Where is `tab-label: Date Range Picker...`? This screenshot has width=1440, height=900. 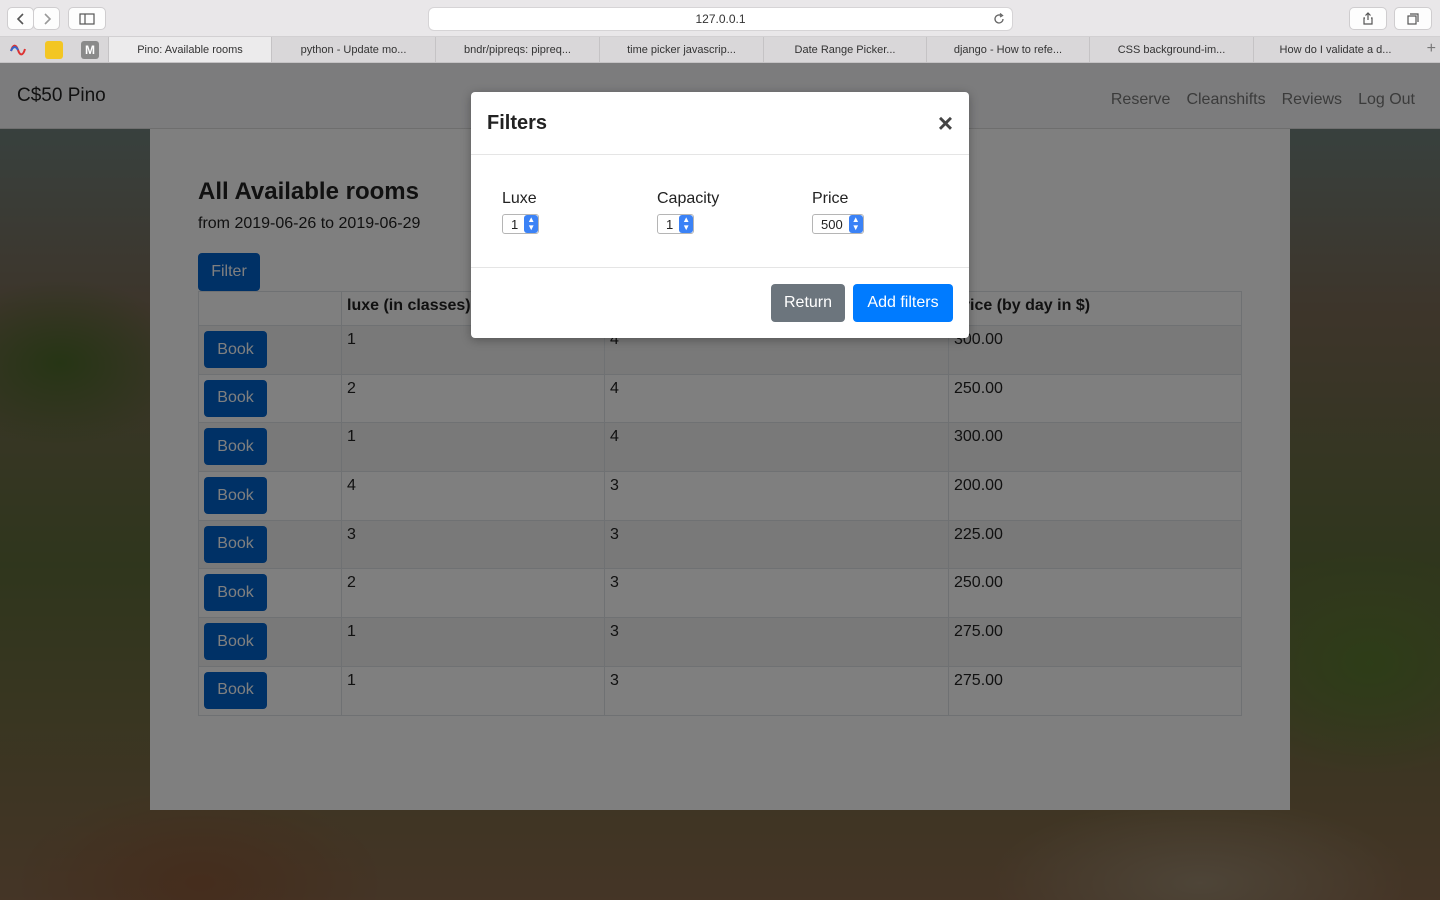 tab-label: Date Range Picker... is located at coordinates (845, 49).